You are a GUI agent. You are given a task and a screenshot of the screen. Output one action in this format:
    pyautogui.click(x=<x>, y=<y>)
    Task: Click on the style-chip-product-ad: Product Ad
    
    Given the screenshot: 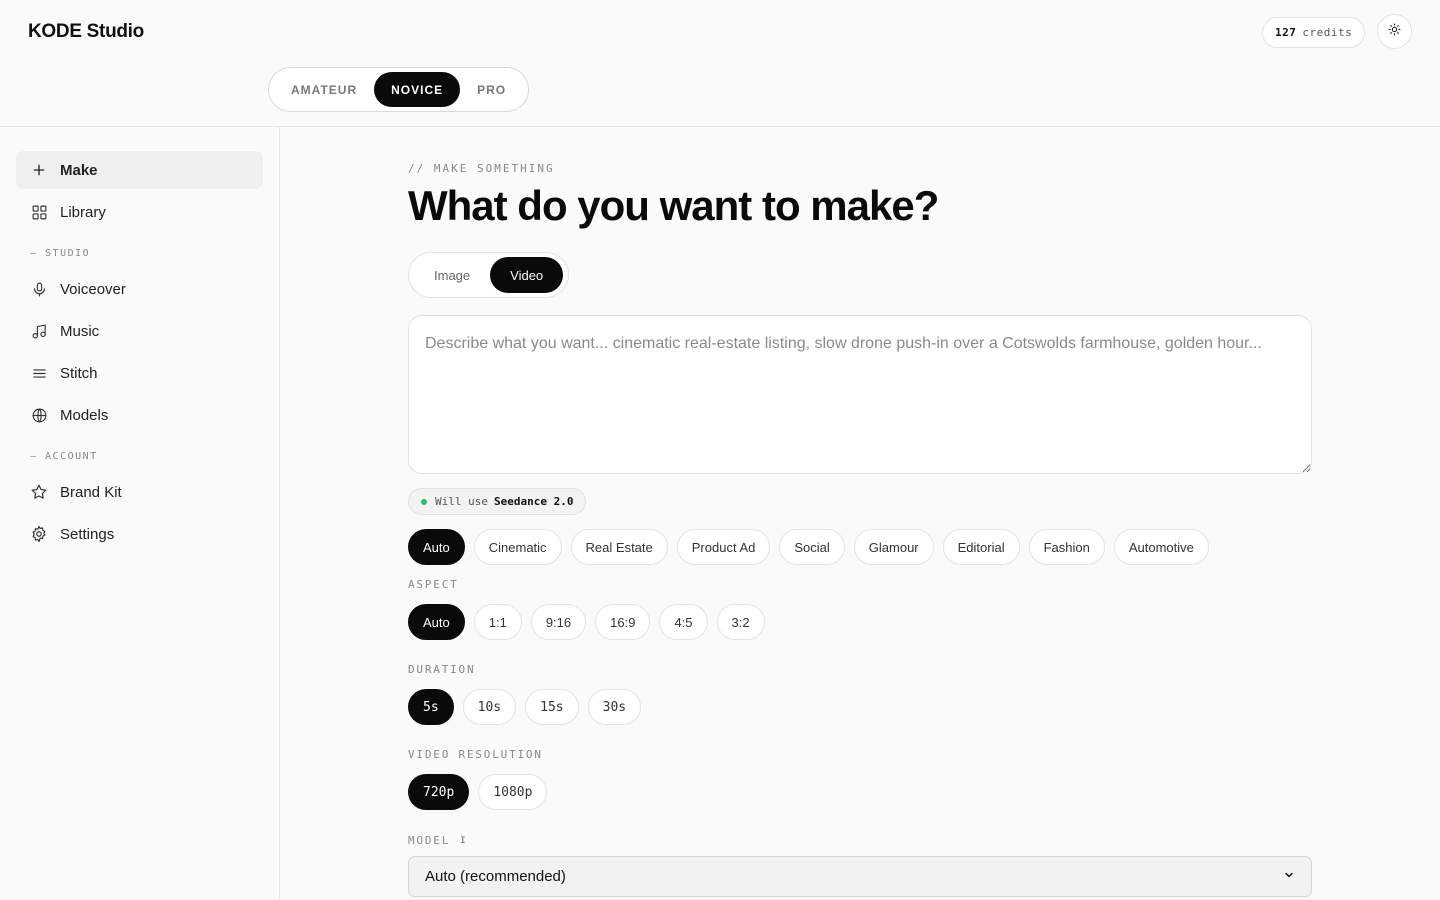 What is the action you would take?
    pyautogui.click(x=723, y=547)
    